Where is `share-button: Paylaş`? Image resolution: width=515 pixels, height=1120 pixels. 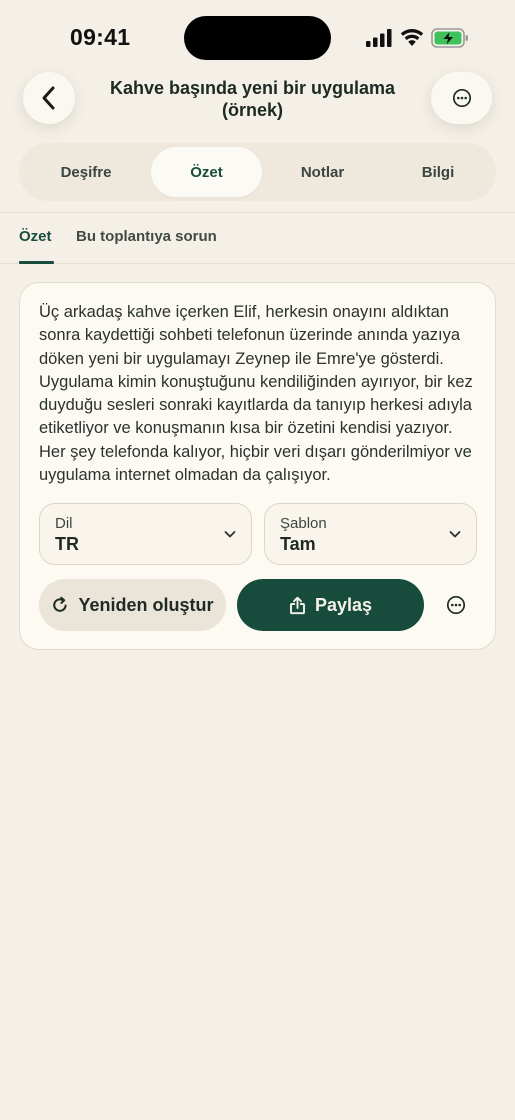
share-button: Paylaş is located at coordinates (330, 605).